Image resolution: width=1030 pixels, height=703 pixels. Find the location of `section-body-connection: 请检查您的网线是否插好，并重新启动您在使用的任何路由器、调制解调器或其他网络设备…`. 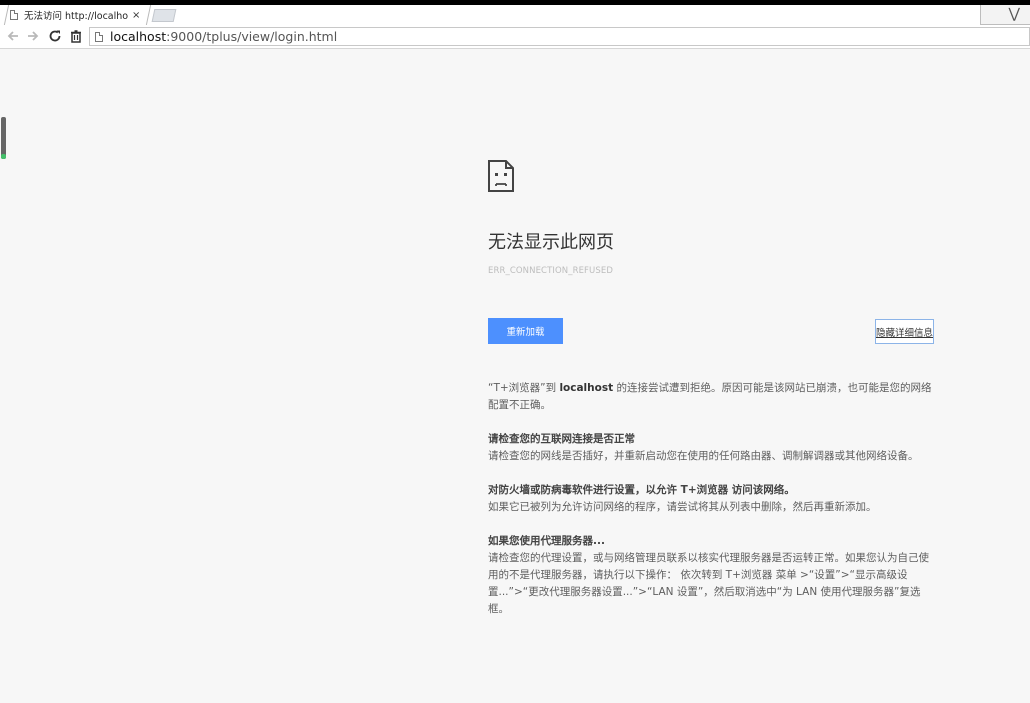

section-body-connection: 请检查您的网线是否插好，并重新启动您在使用的任何路由器、调制解调器或其他网络设备… is located at coordinates (703, 456).